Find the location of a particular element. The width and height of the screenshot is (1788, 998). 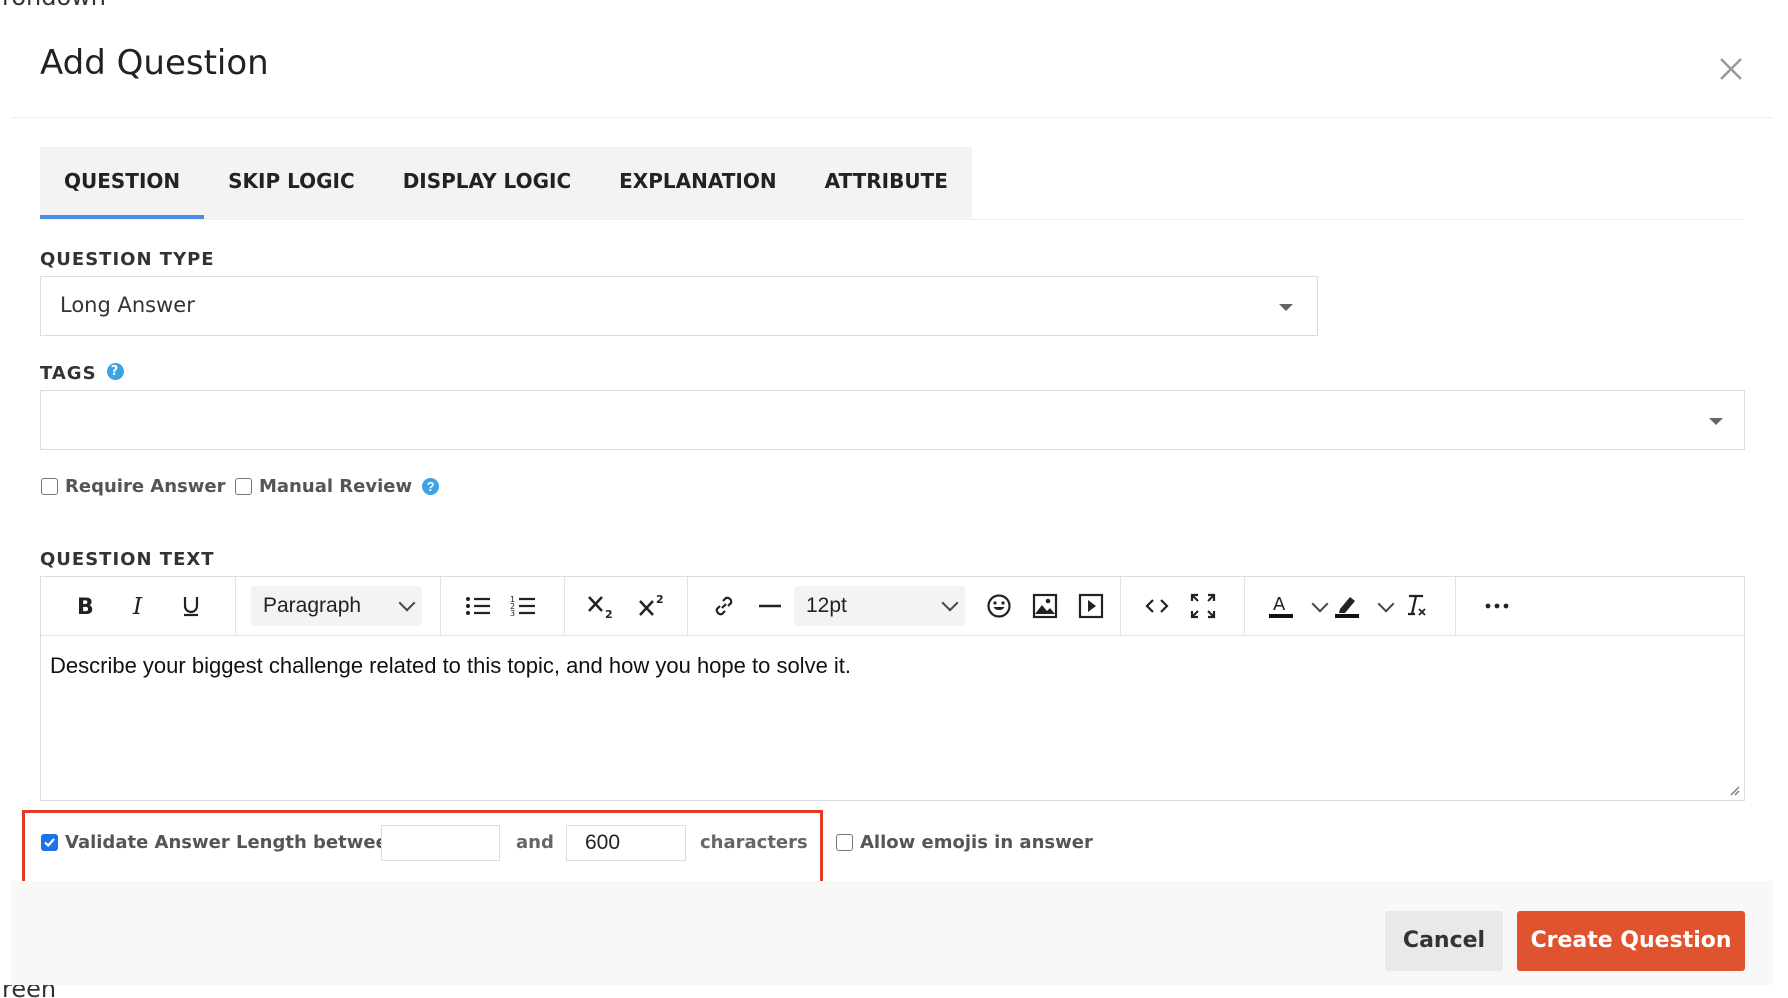

svg-text: I is located at coordinates (137, 606).